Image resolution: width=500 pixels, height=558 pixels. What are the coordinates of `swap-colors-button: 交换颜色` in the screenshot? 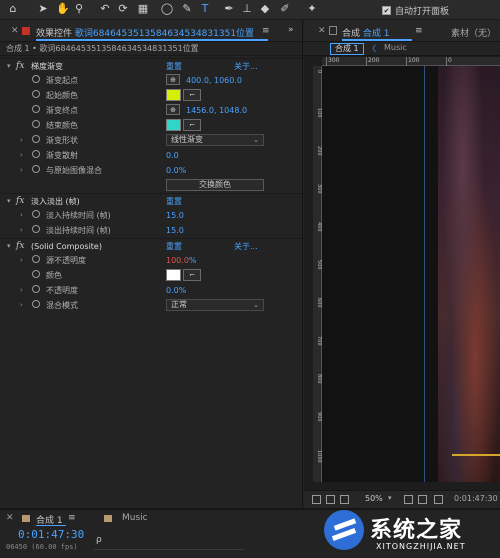 It's located at (215, 185).